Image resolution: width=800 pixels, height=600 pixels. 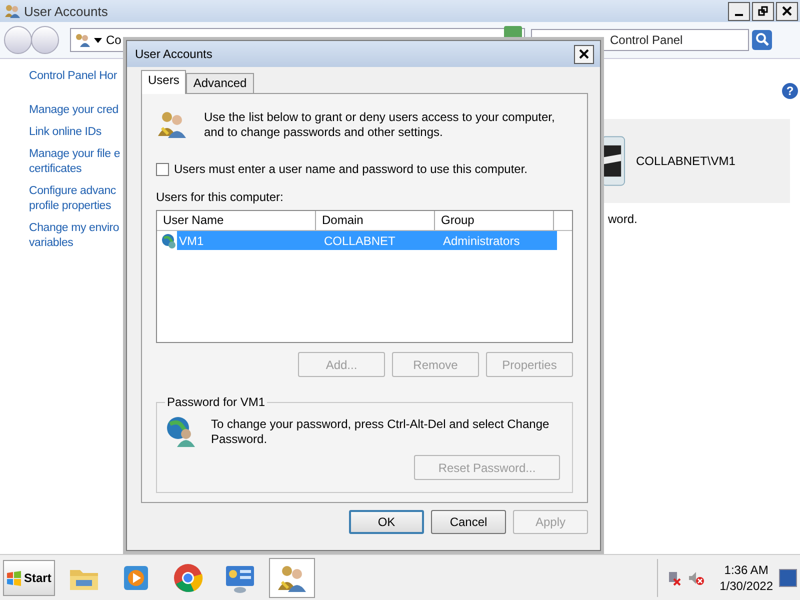 What do you see at coordinates (73, 110) in the screenshot?
I see `sidebar-link: Manage your cred` at bounding box center [73, 110].